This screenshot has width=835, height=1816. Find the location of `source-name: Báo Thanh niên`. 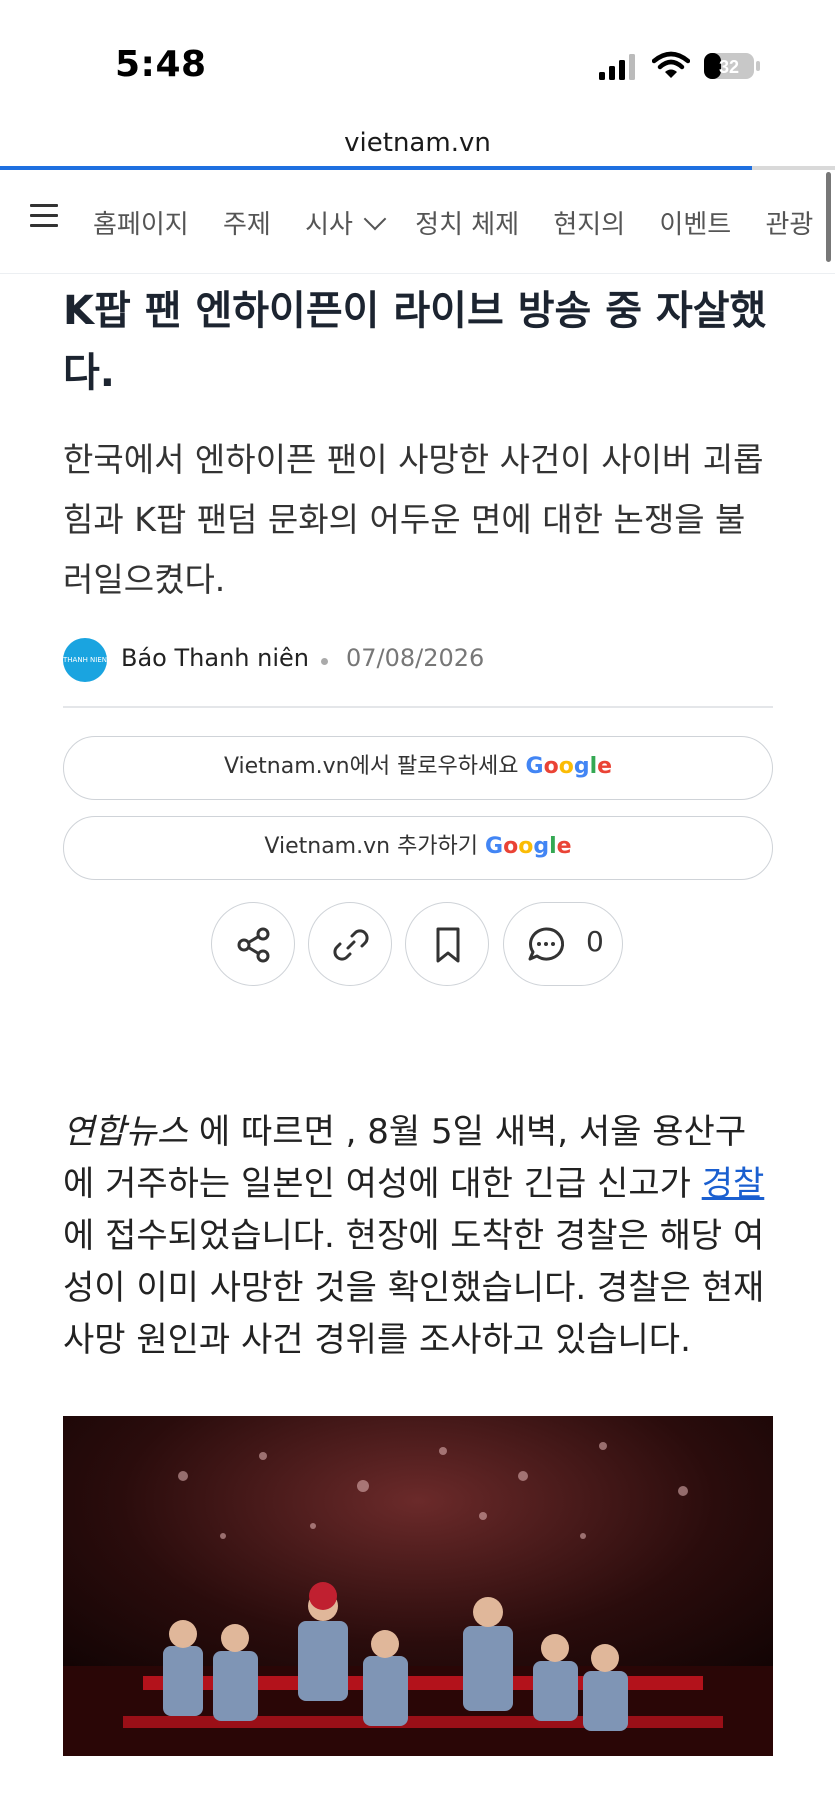

source-name: Báo Thanh niên is located at coordinates (215, 658).